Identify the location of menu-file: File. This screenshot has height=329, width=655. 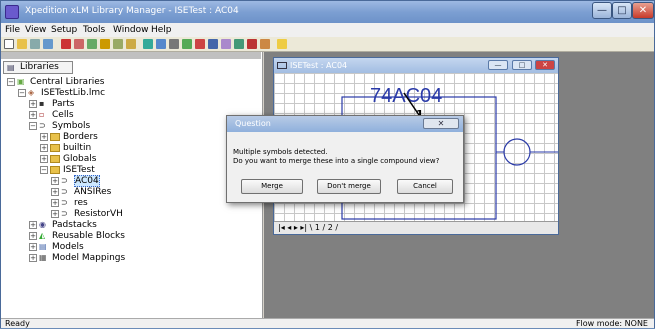
(12, 30).